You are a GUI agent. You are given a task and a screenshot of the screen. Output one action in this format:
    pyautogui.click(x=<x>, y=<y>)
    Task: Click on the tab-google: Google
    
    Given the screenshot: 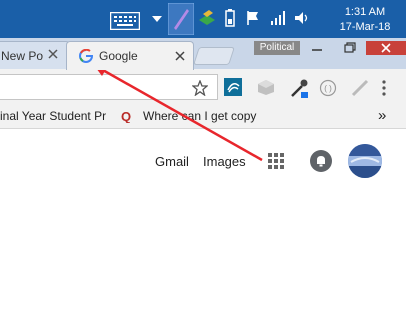 What is the action you would take?
    pyautogui.click(x=130, y=55)
    